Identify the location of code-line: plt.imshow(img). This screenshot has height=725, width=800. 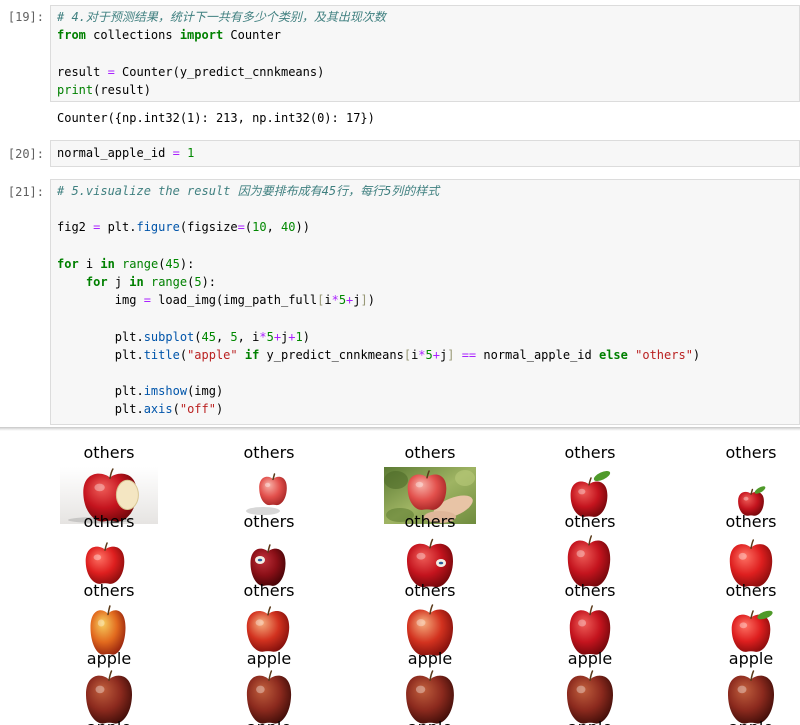
(425, 391).